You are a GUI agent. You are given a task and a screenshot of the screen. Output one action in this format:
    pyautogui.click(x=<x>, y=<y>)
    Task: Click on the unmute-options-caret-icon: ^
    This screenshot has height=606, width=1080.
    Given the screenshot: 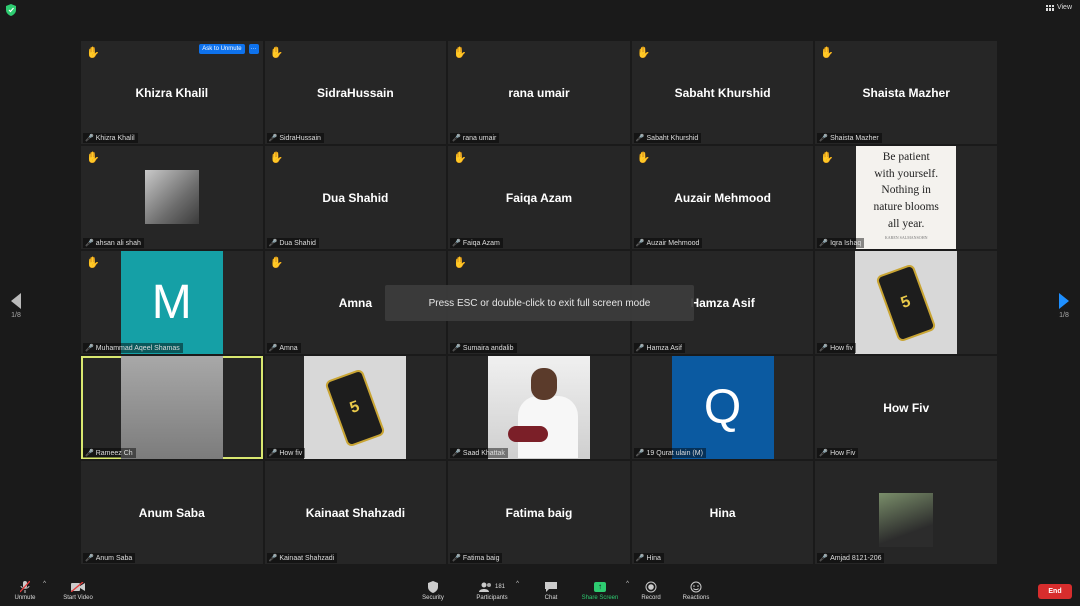 What is the action you would take?
    pyautogui.click(x=44, y=584)
    